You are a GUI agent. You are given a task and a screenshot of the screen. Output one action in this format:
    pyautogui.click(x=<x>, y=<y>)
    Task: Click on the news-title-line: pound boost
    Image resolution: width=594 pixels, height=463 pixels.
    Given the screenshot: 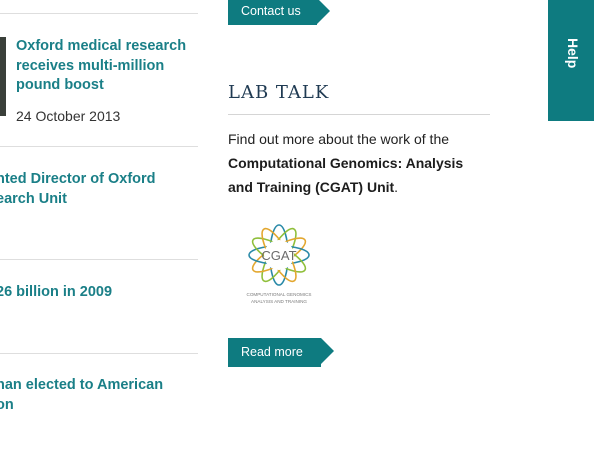 What is the action you would take?
    pyautogui.click(x=111, y=86)
    